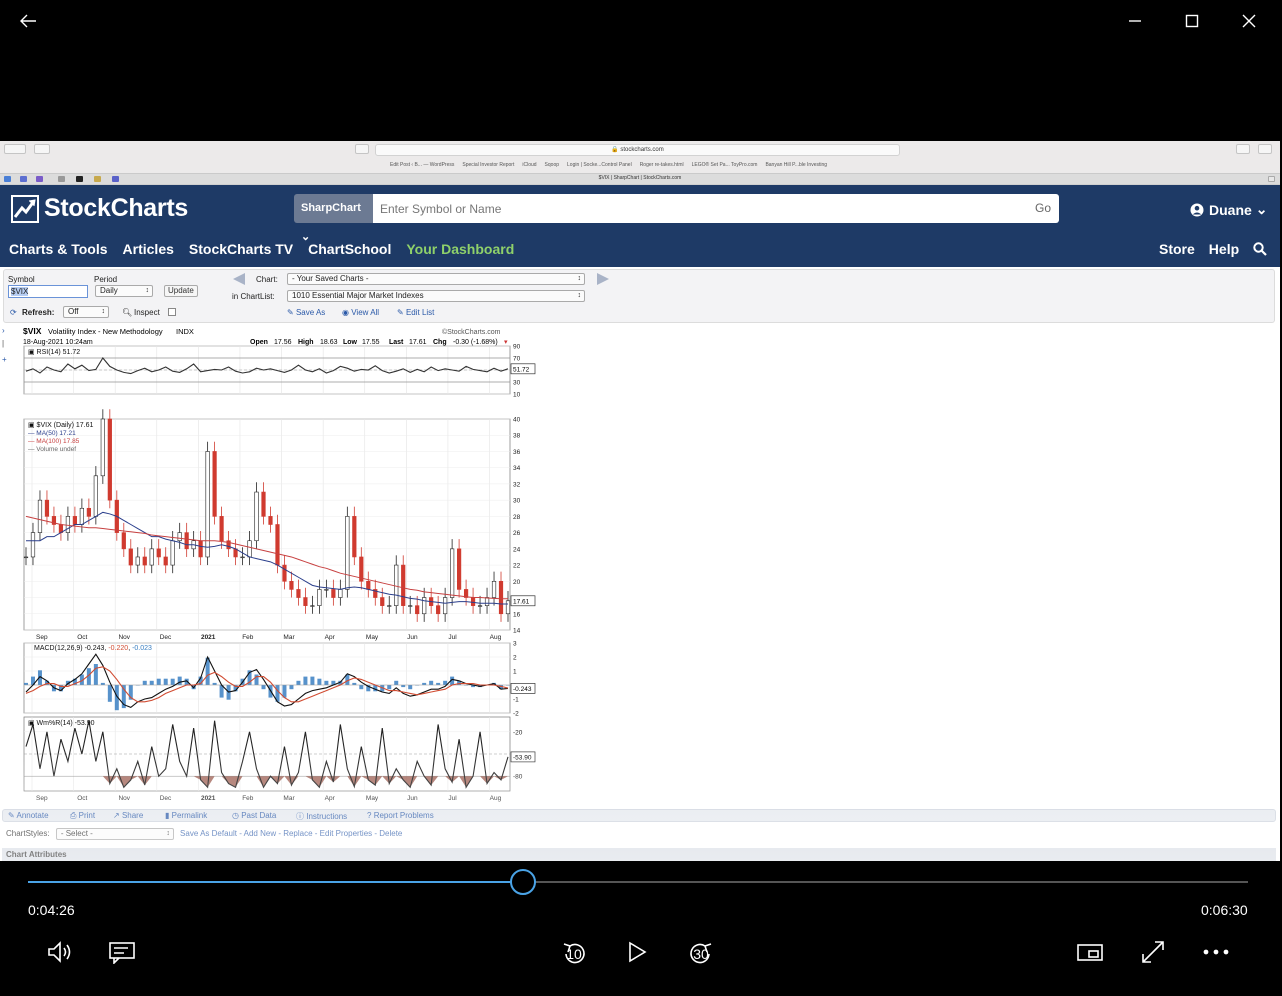  Describe the element at coordinates (21, 279) in the screenshot. I see `symbol-label: Symbol` at that location.